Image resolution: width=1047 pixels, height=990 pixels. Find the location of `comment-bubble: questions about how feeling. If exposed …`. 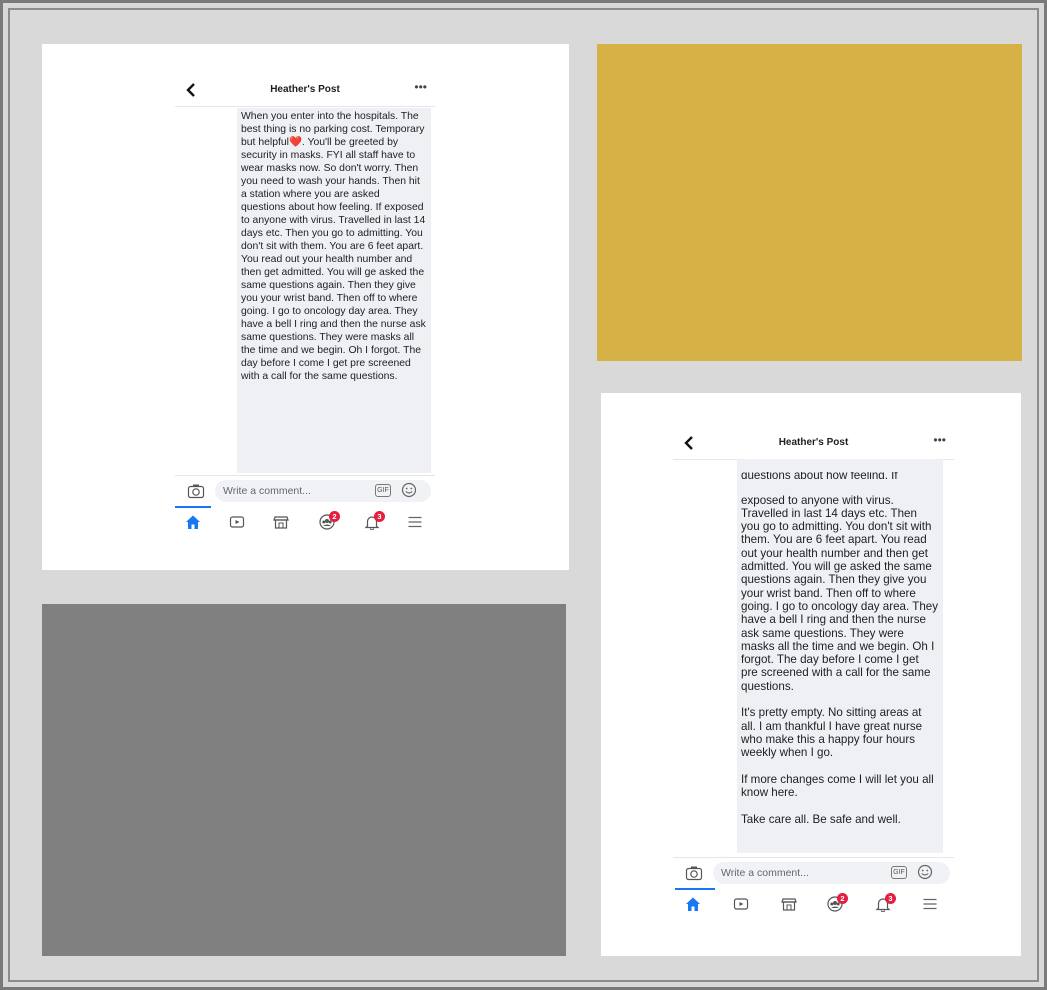

comment-bubble: questions about how feeling. If exposed … is located at coordinates (840, 656).